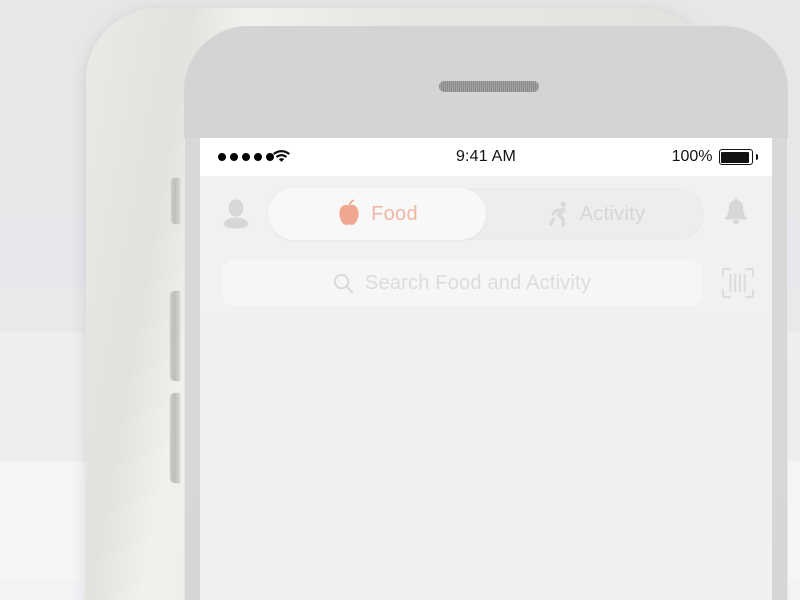 The image size is (800, 600). I want to click on running-person-icon, so click(558, 214).